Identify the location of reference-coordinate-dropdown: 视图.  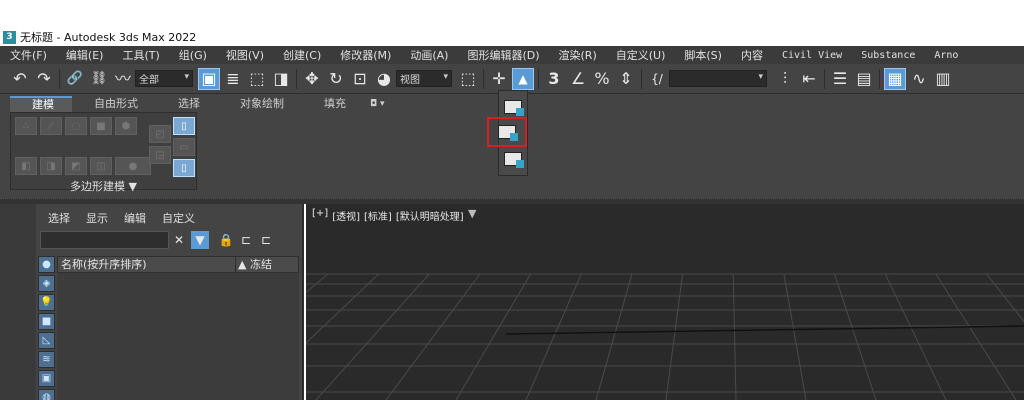
(424, 78).